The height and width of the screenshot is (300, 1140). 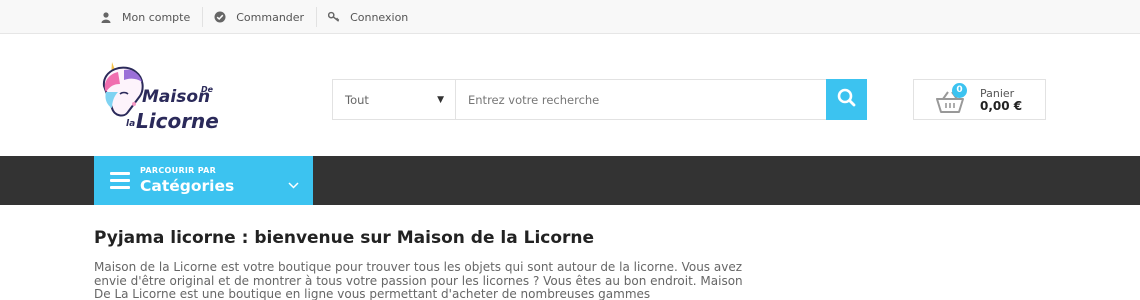 I want to click on site-logo: Maison De la Licorne, so click(x=159, y=95).